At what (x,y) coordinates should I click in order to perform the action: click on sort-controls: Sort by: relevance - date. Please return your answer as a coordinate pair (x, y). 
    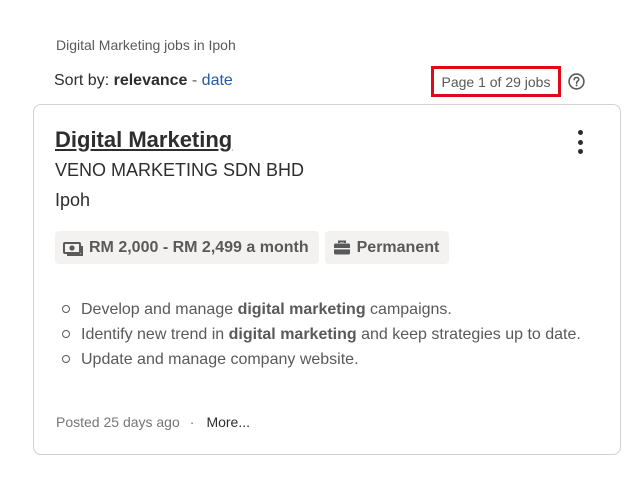
    Looking at the image, I should click on (143, 81).